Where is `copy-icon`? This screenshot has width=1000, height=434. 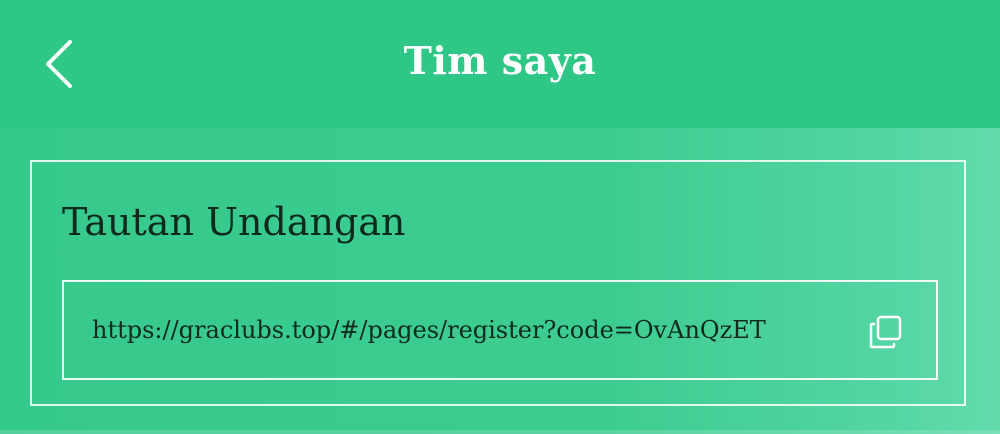
copy-icon is located at coordinates (886, 334).